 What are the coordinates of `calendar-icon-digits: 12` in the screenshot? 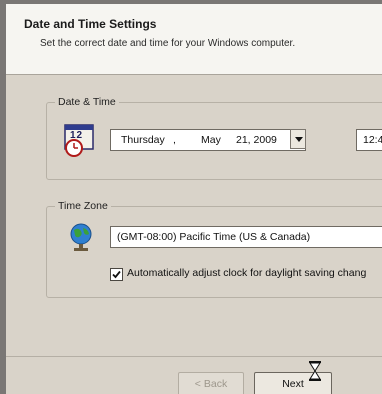 It's located at (77, 135).